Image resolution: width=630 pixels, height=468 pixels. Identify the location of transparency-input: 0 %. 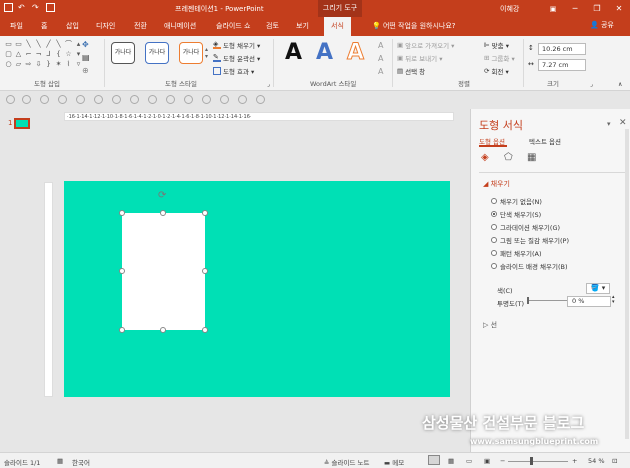
(589, 301).